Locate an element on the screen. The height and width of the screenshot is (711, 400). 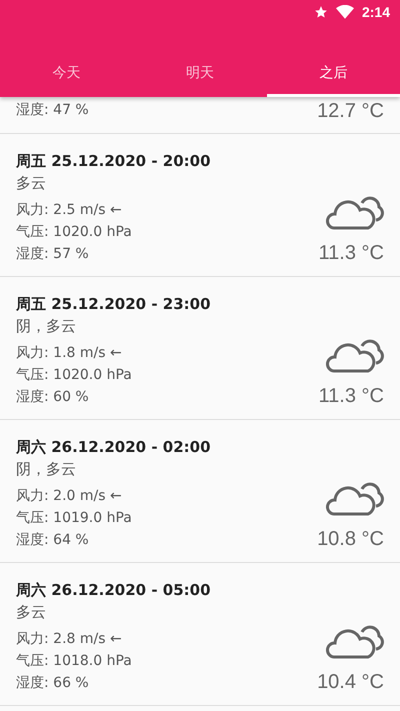
forecast-date: 周六 26.12.2020 - 02:00 is located at coordinates (114, 447).